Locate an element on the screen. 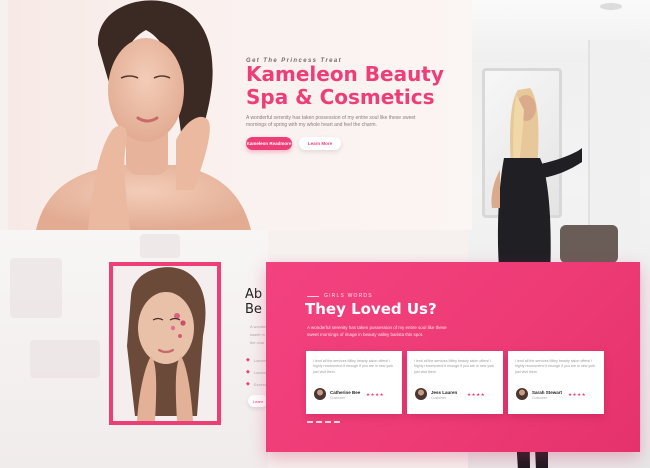 This screenshot has height=468, width=650. about-list-item: ◆ Excess is located at coordinates (256, 384).